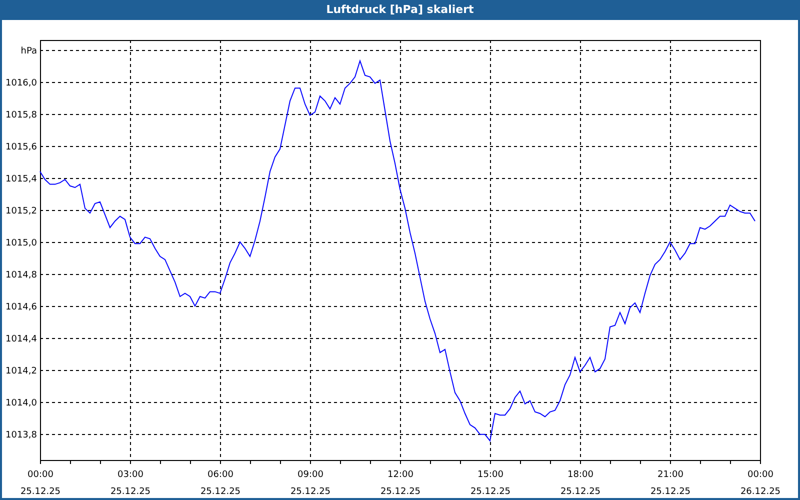 This screenshot has width=800, height=500. Describe the element at coordinates (21, 147) in the screenshot. I see `y-tick-label: 1015,6` at that location.